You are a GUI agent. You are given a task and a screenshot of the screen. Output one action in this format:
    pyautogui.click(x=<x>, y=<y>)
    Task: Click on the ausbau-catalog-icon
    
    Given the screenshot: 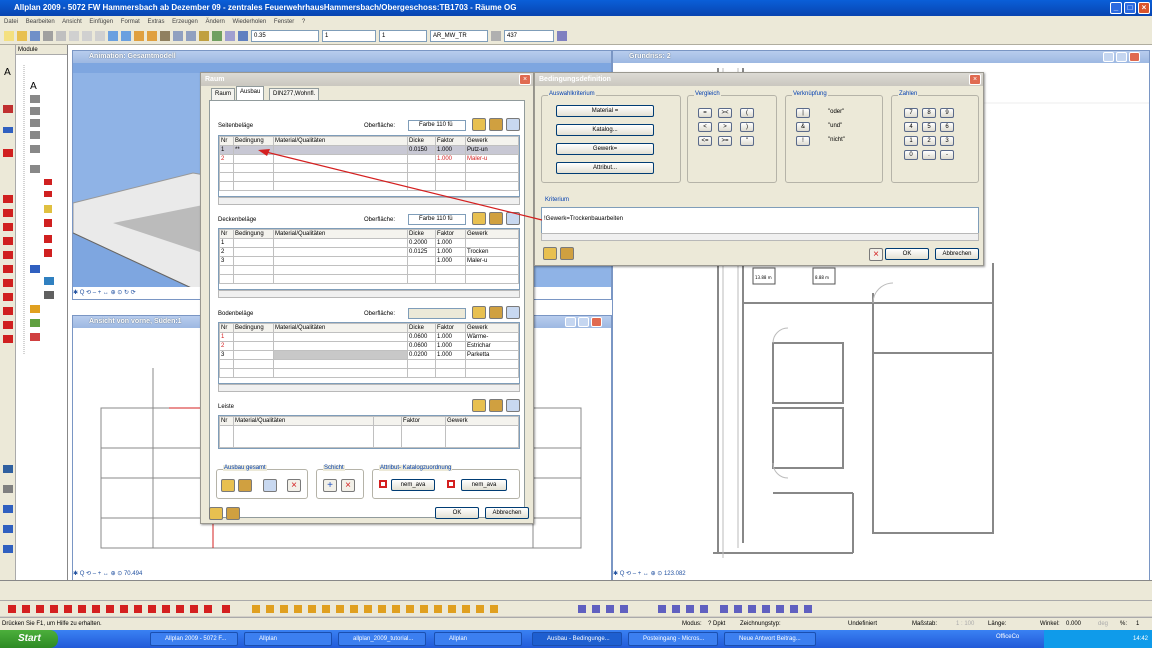 What is the action you would take?
    pyautogui.click(x=245, y=485)
    